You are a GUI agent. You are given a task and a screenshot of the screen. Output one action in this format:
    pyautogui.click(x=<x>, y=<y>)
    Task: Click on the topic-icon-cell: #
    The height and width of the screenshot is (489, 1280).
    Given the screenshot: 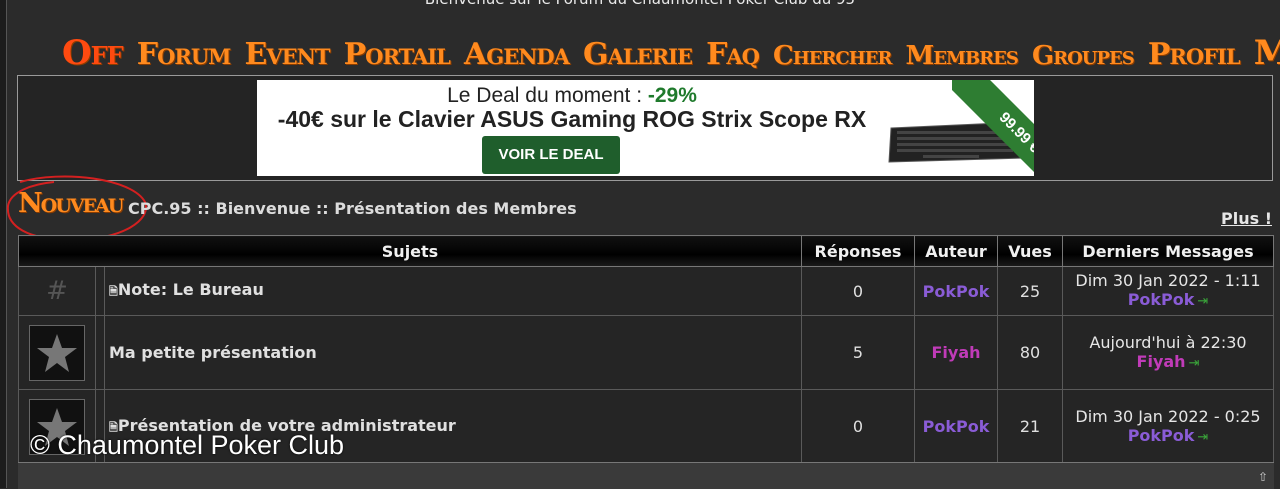 What is the action you would take?
    pyautogui.click(x=57, y=291)
    